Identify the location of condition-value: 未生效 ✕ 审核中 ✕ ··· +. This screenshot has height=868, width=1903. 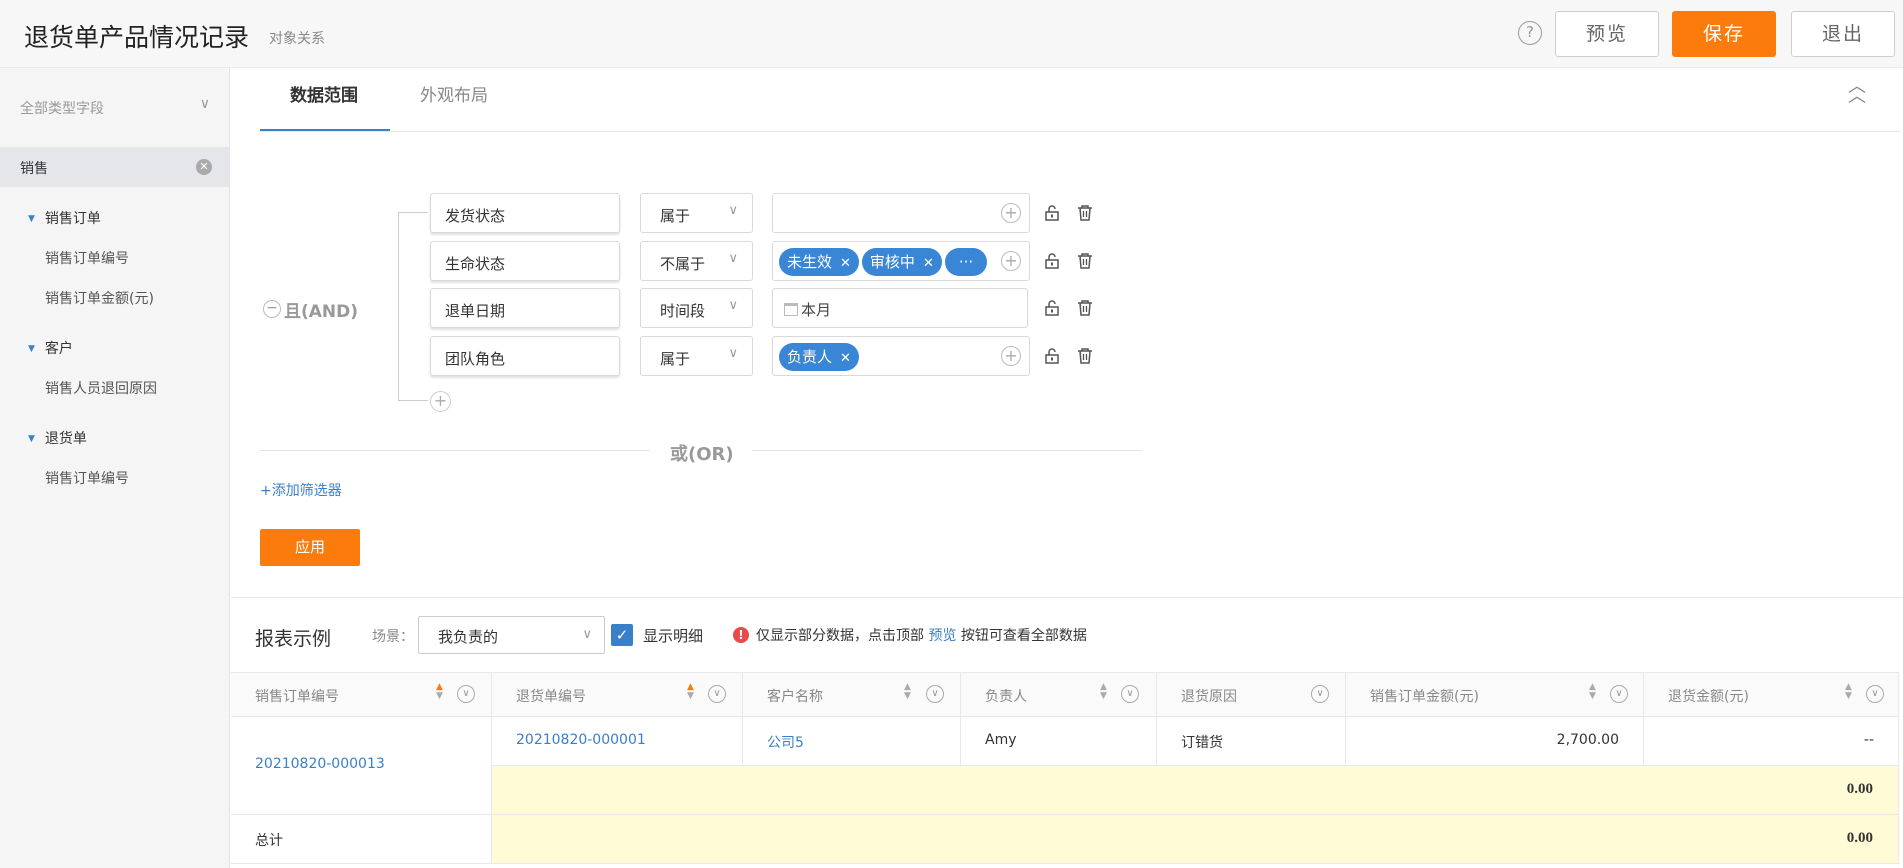
(901, 261).